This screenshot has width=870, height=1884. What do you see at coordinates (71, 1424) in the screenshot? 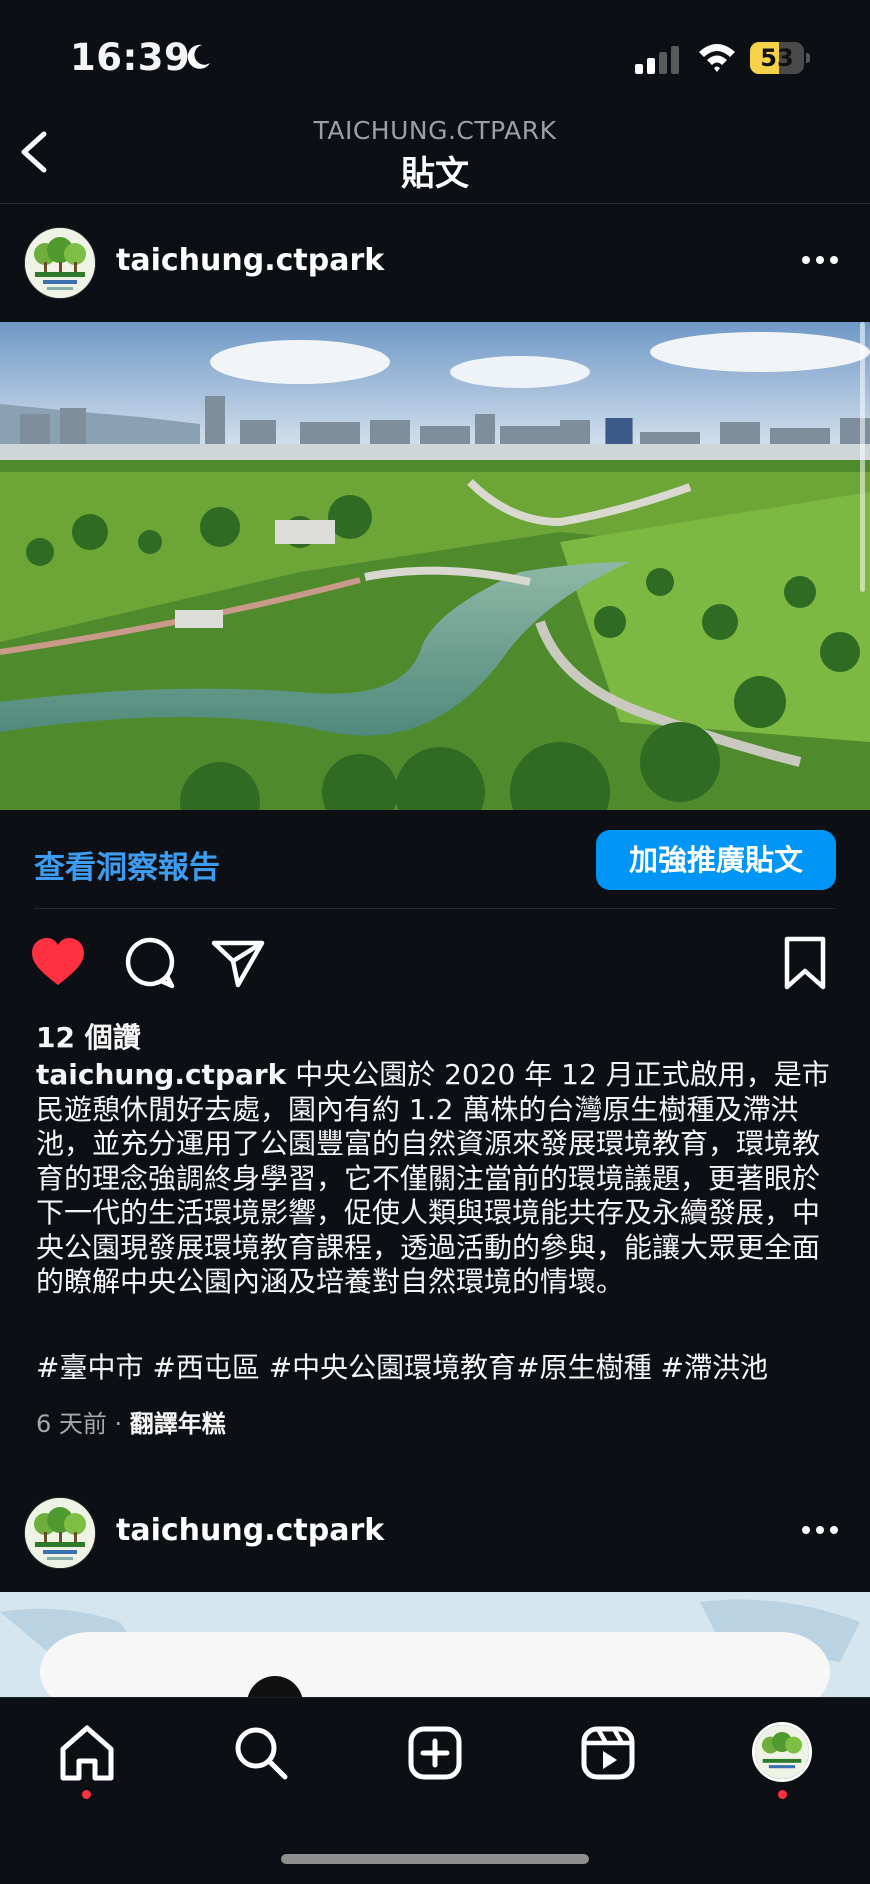
I see `post-time: 6 天前` at bounding box center [71, 1424].